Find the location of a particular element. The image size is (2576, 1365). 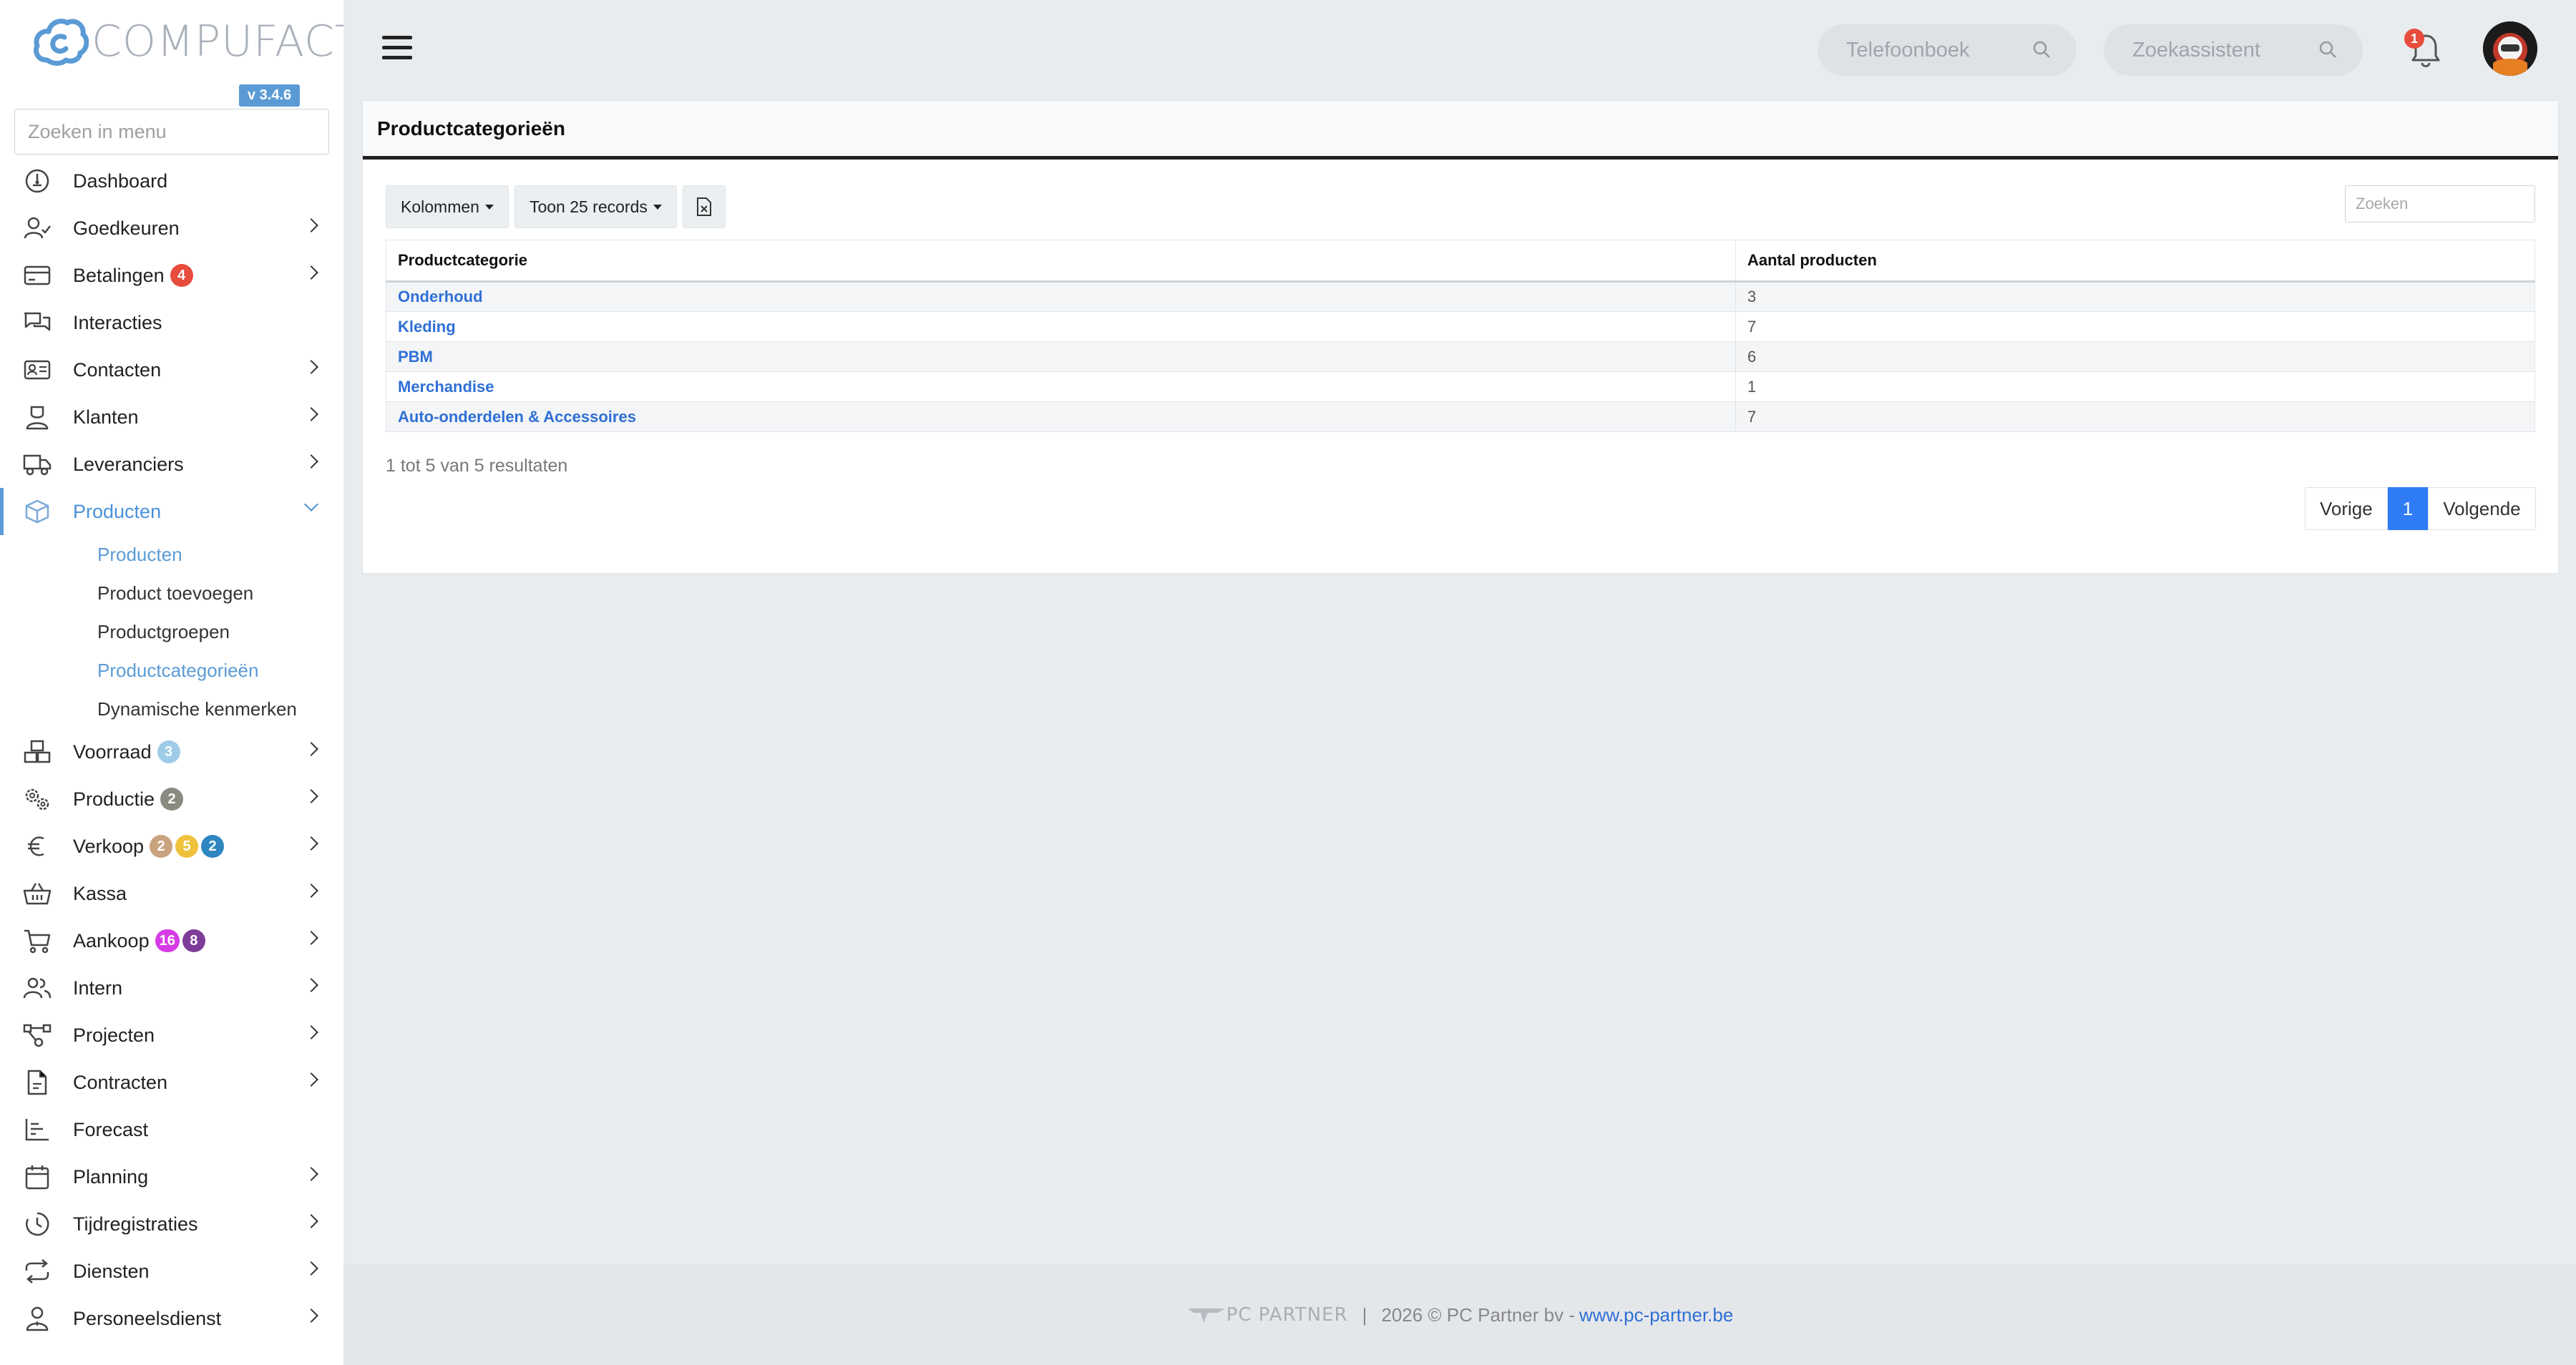

table-row: Onderhoud 3 is located at coordinates (1460, 296).